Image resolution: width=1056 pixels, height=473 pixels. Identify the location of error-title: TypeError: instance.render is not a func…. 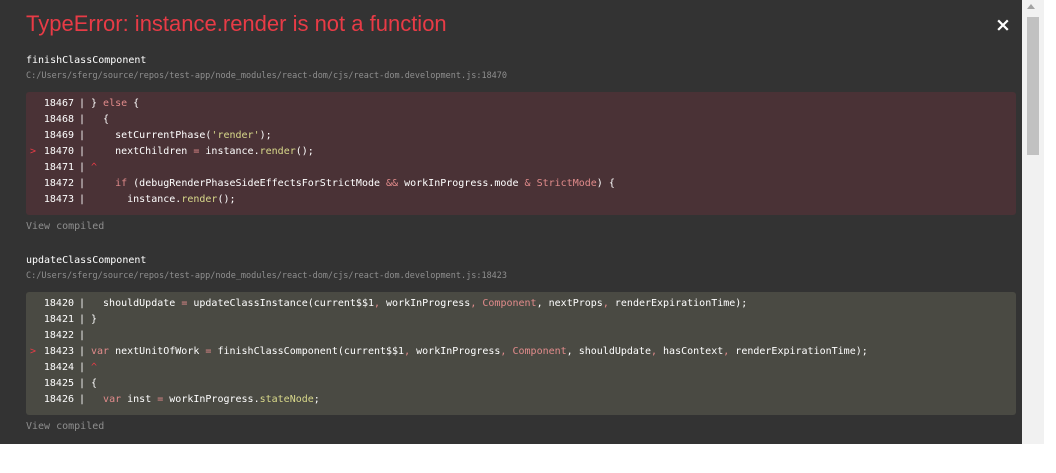
(236, 23).